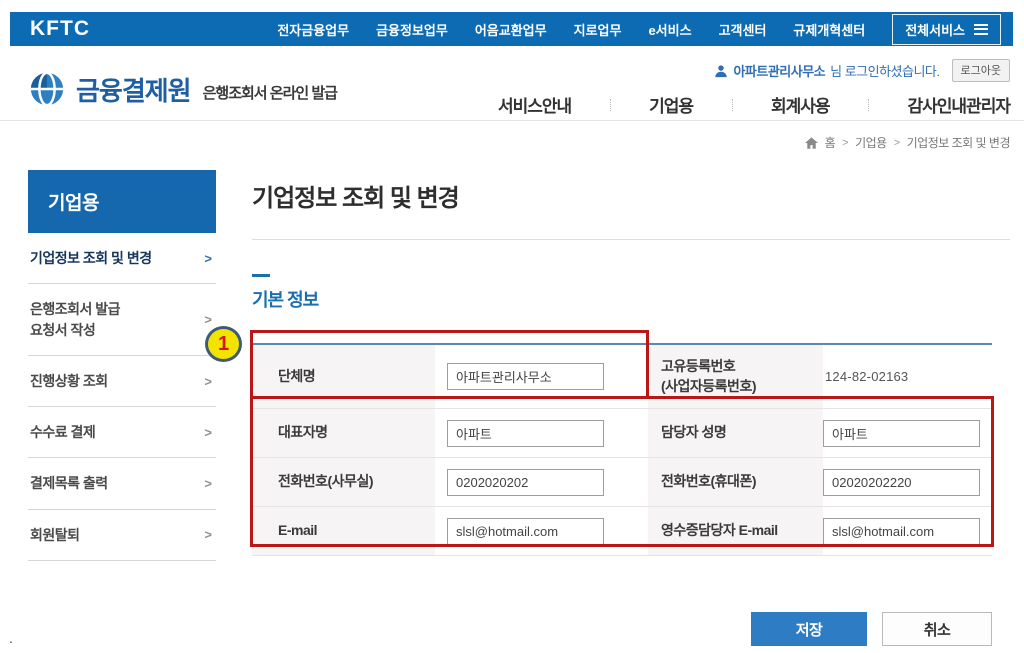  I want to click on nav-accountant: 회계사용, so click(801, 104).